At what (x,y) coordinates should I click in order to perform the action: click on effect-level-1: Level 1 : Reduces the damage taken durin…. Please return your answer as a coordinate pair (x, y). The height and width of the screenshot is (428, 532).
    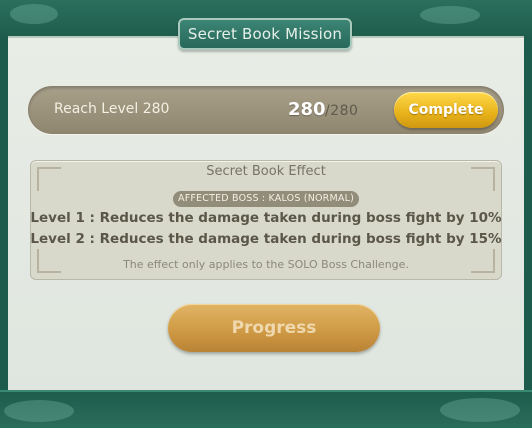
    Looking at the image, I should click on (266, 218).